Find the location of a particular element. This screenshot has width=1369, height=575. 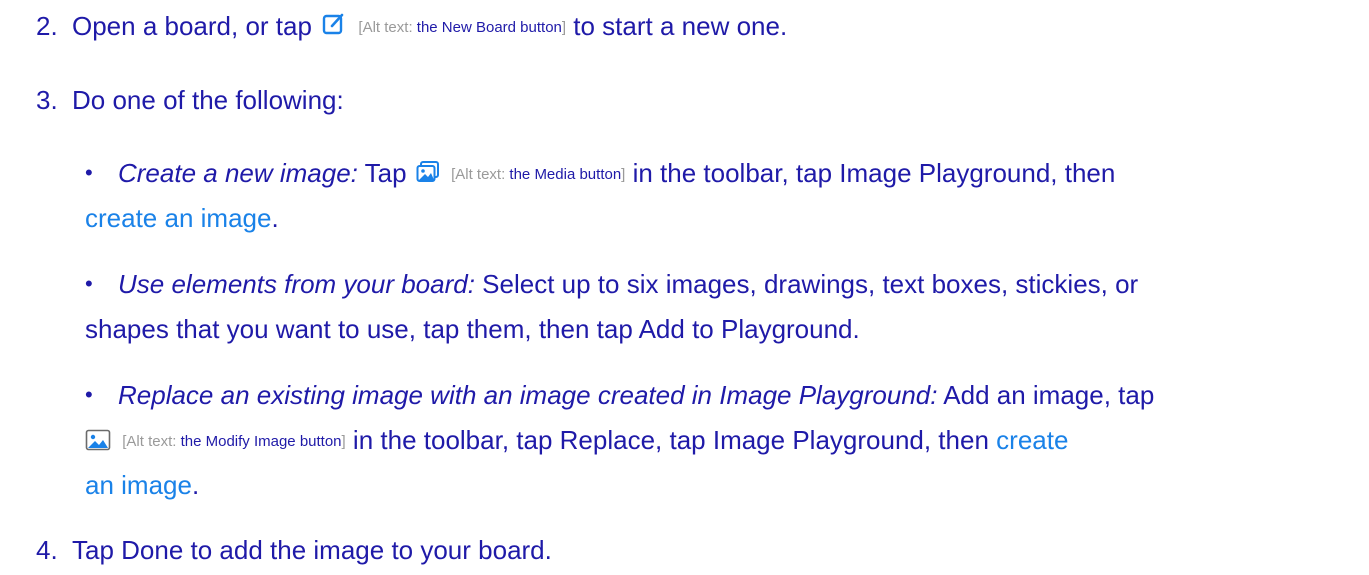

alt-text: [Alt text: the Modify Image button] is located at coordinates (234, 442).